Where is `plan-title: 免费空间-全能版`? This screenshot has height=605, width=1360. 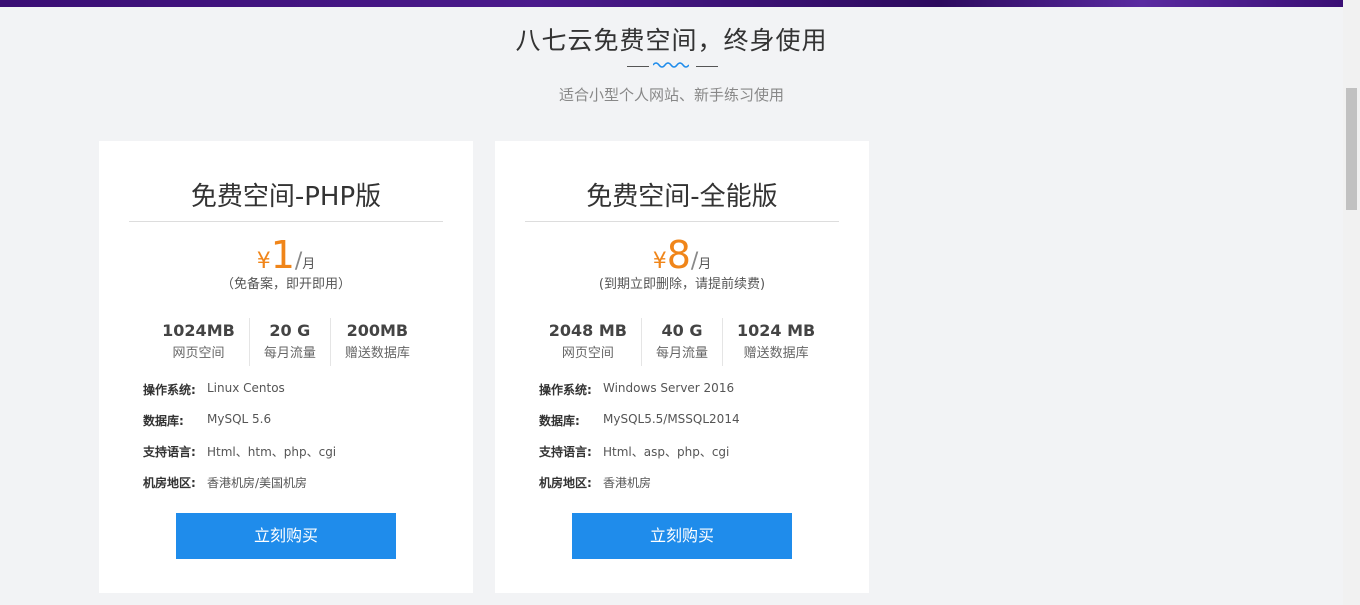
plan-title: 免费空间-全能版 is located at coordinates (682, 197).